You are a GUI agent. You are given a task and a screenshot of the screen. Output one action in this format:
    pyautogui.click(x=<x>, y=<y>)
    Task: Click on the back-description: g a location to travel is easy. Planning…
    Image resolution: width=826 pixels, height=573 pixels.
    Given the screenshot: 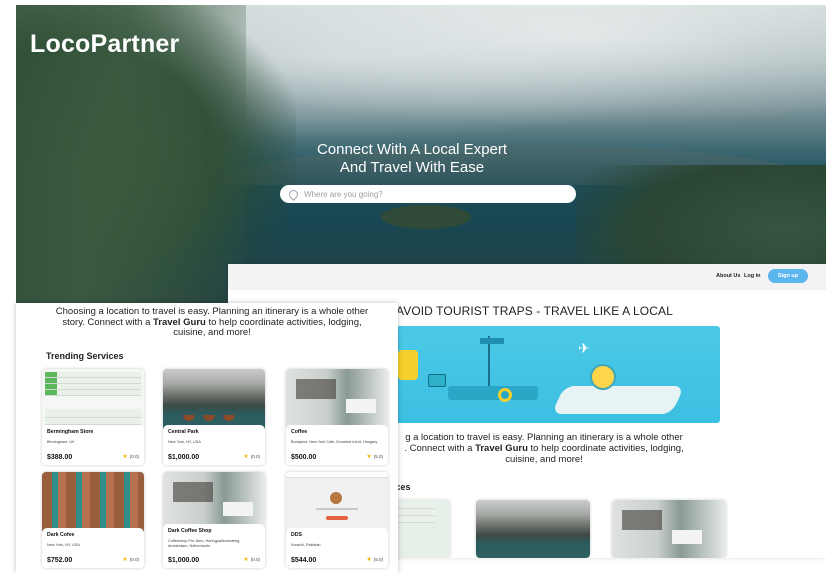 What is the action you would take?
    pyautogui.click(x=544, y=448)
    